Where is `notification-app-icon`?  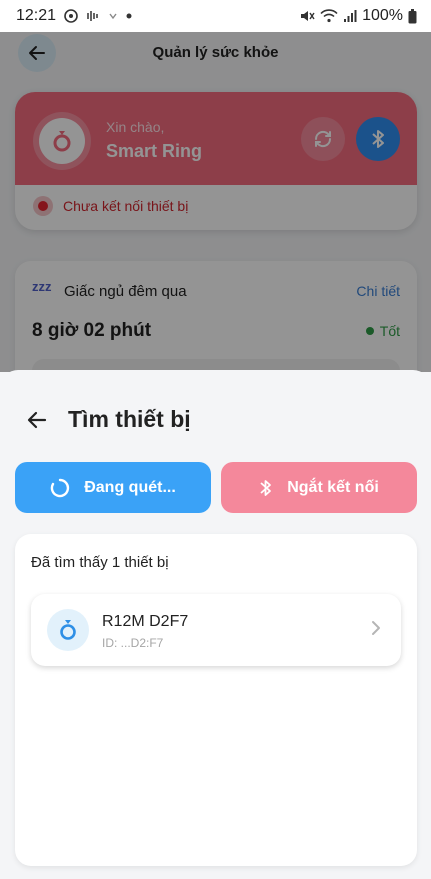
notification-app-icon is located at coordinates (71, 16).